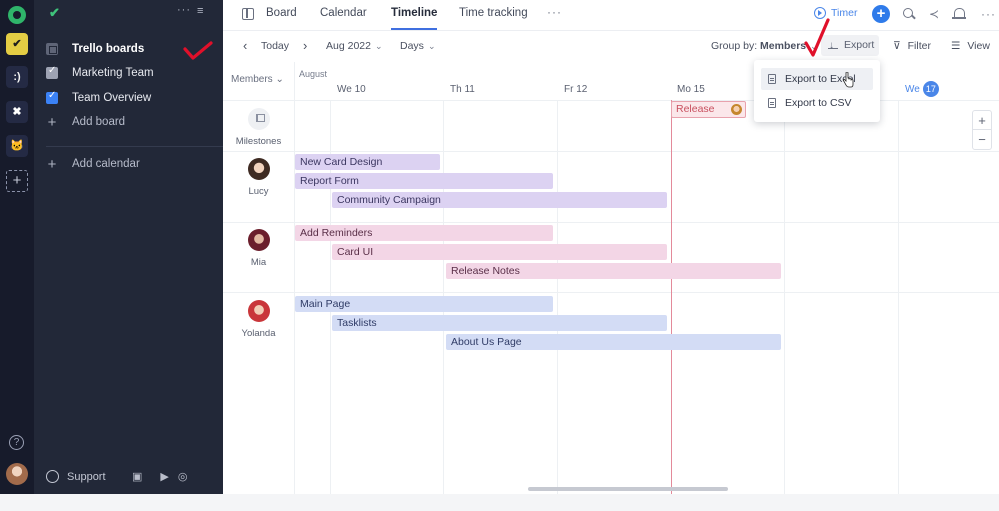 This screenshot has width=999, height=511. Describe the element at coordinates (281, 13) in the screenshot. I see `tab-board: Board` at that location.